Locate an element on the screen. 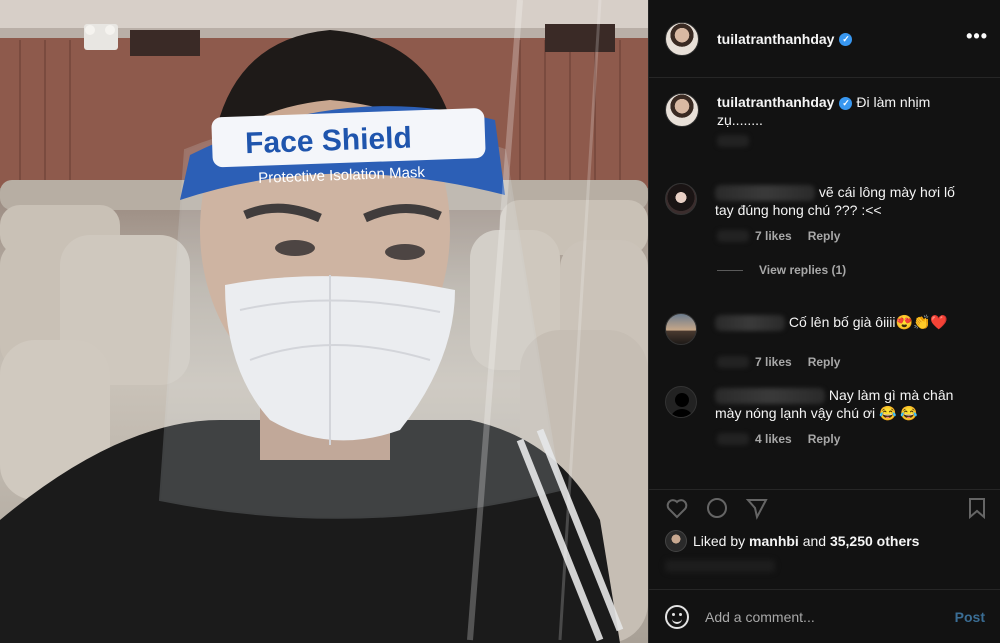 This screenshot has height=643, width=1000. view-replies-button: View replies (1) is located at coordinates (851, 270).